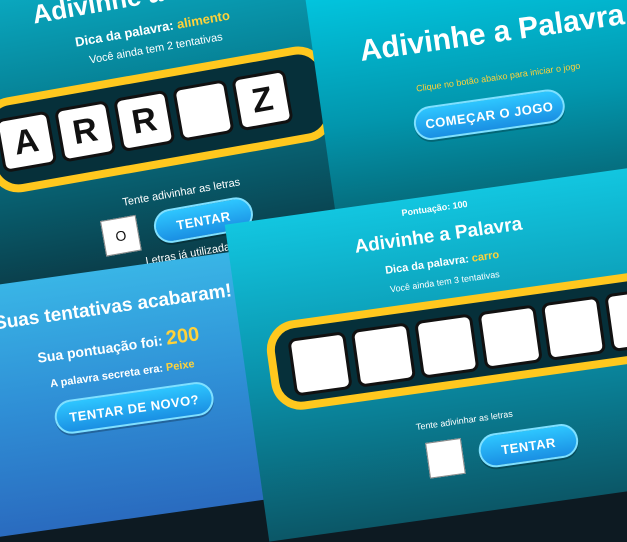  What do you see at coordinates (121, 235) in the screenshot?
I see `letter-input: O` at bounding box center [121, 235].